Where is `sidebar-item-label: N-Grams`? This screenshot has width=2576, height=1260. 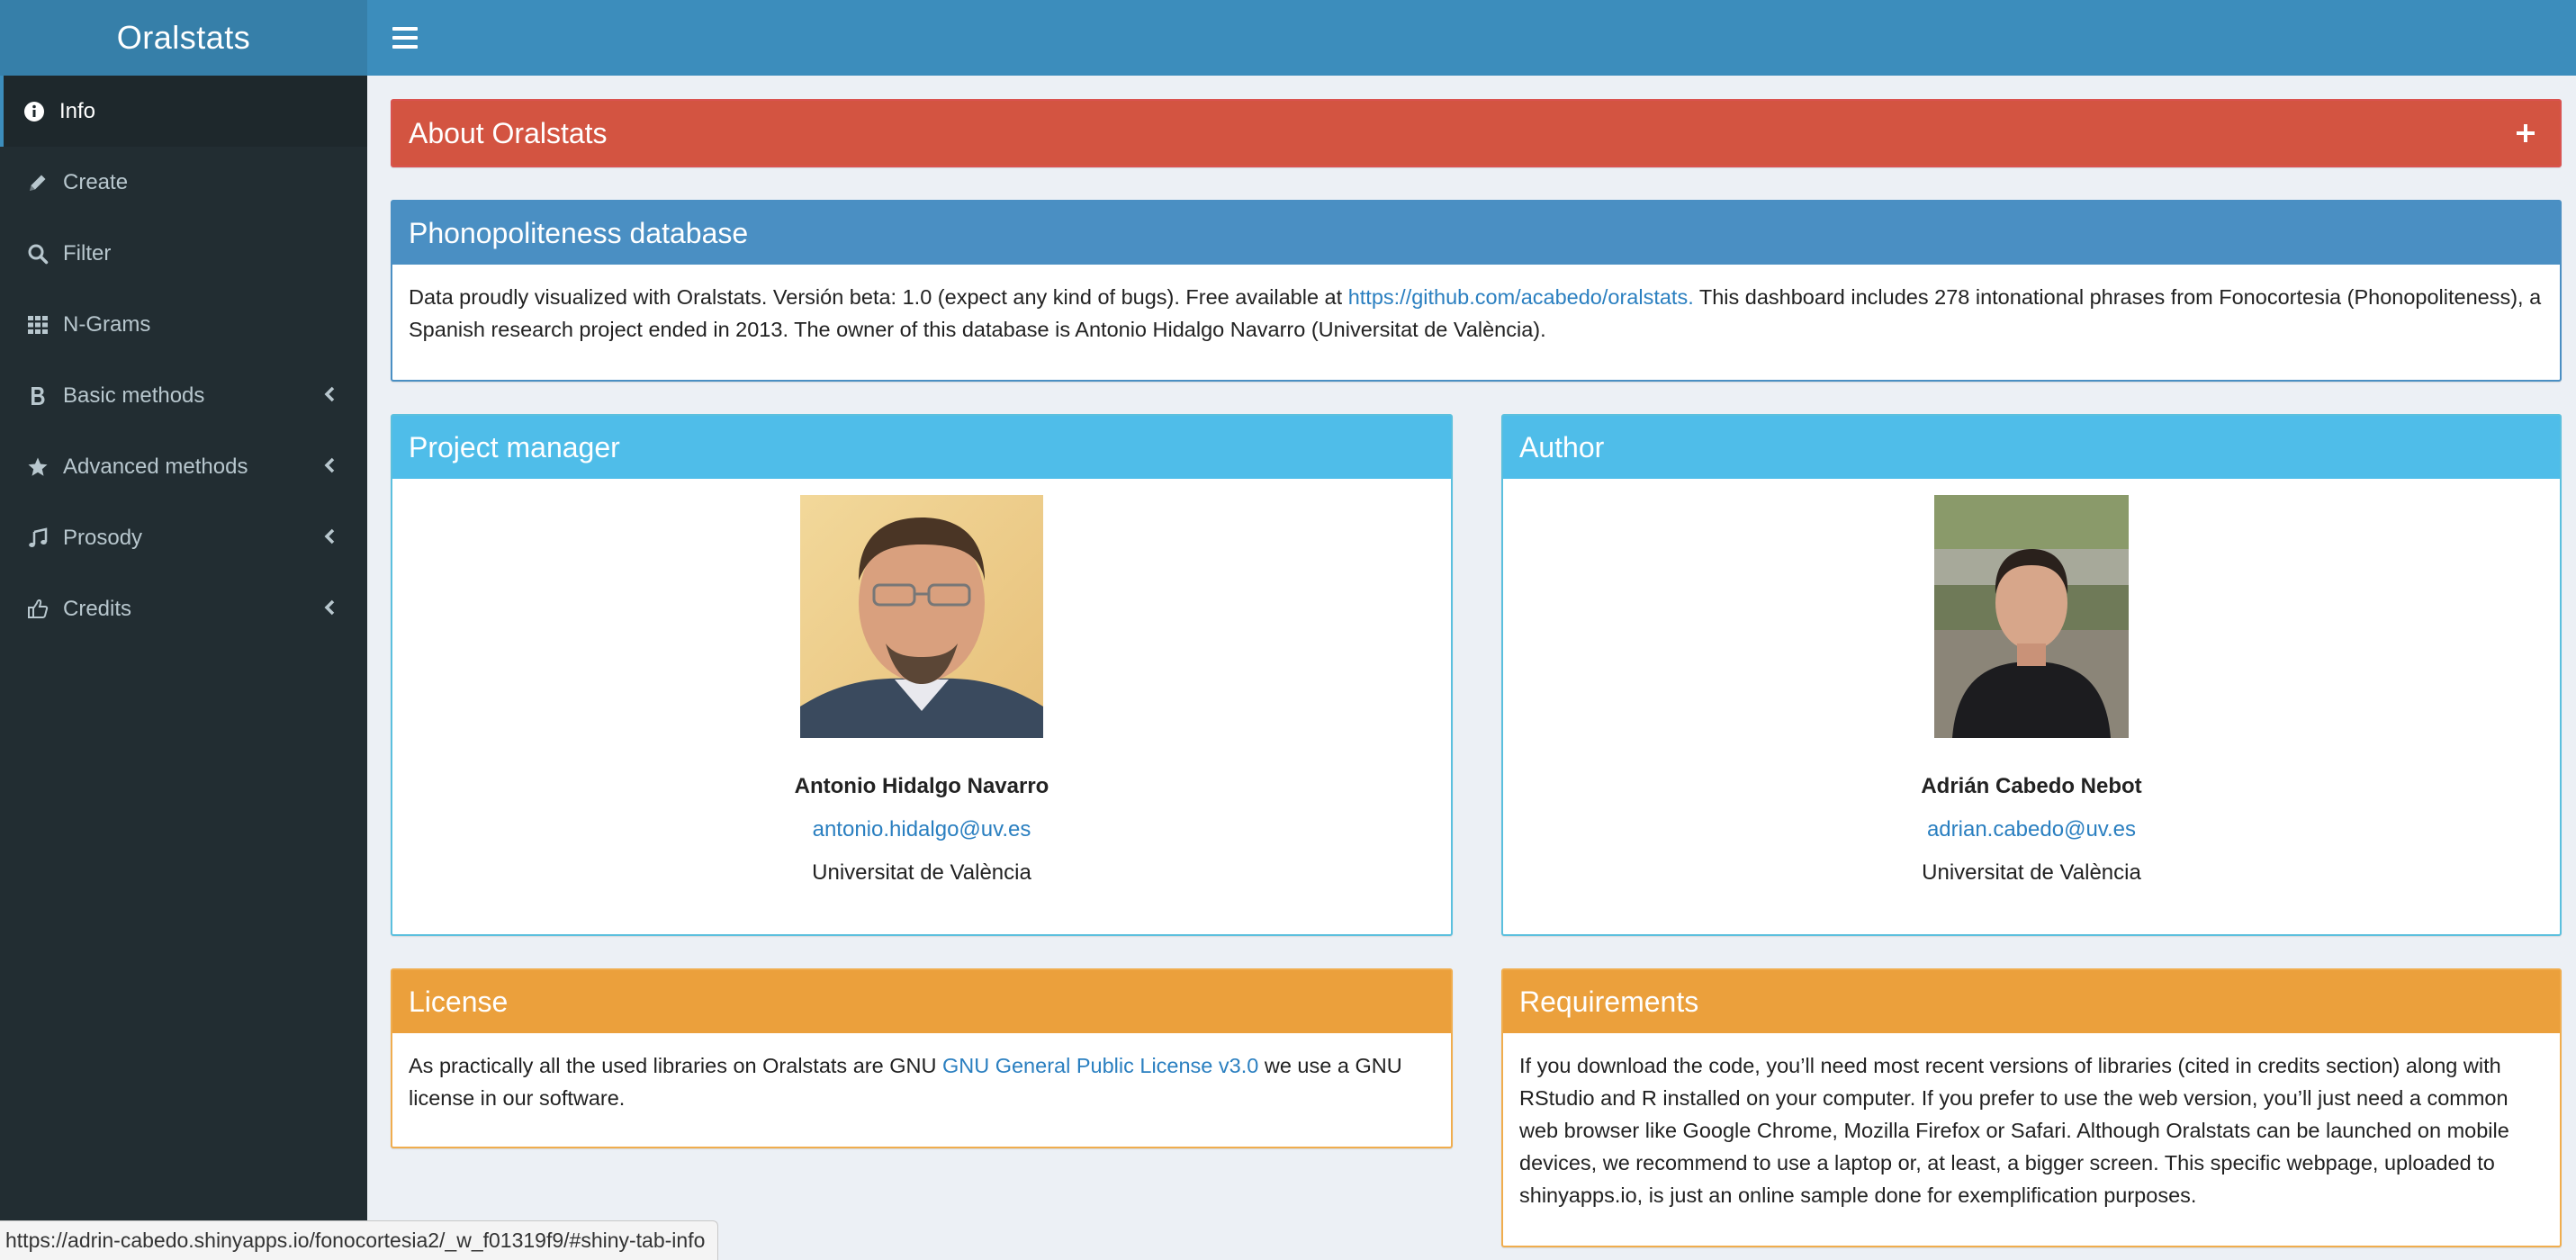
sidebar-item-label: N-Grams is located at coordinates (107, 324).